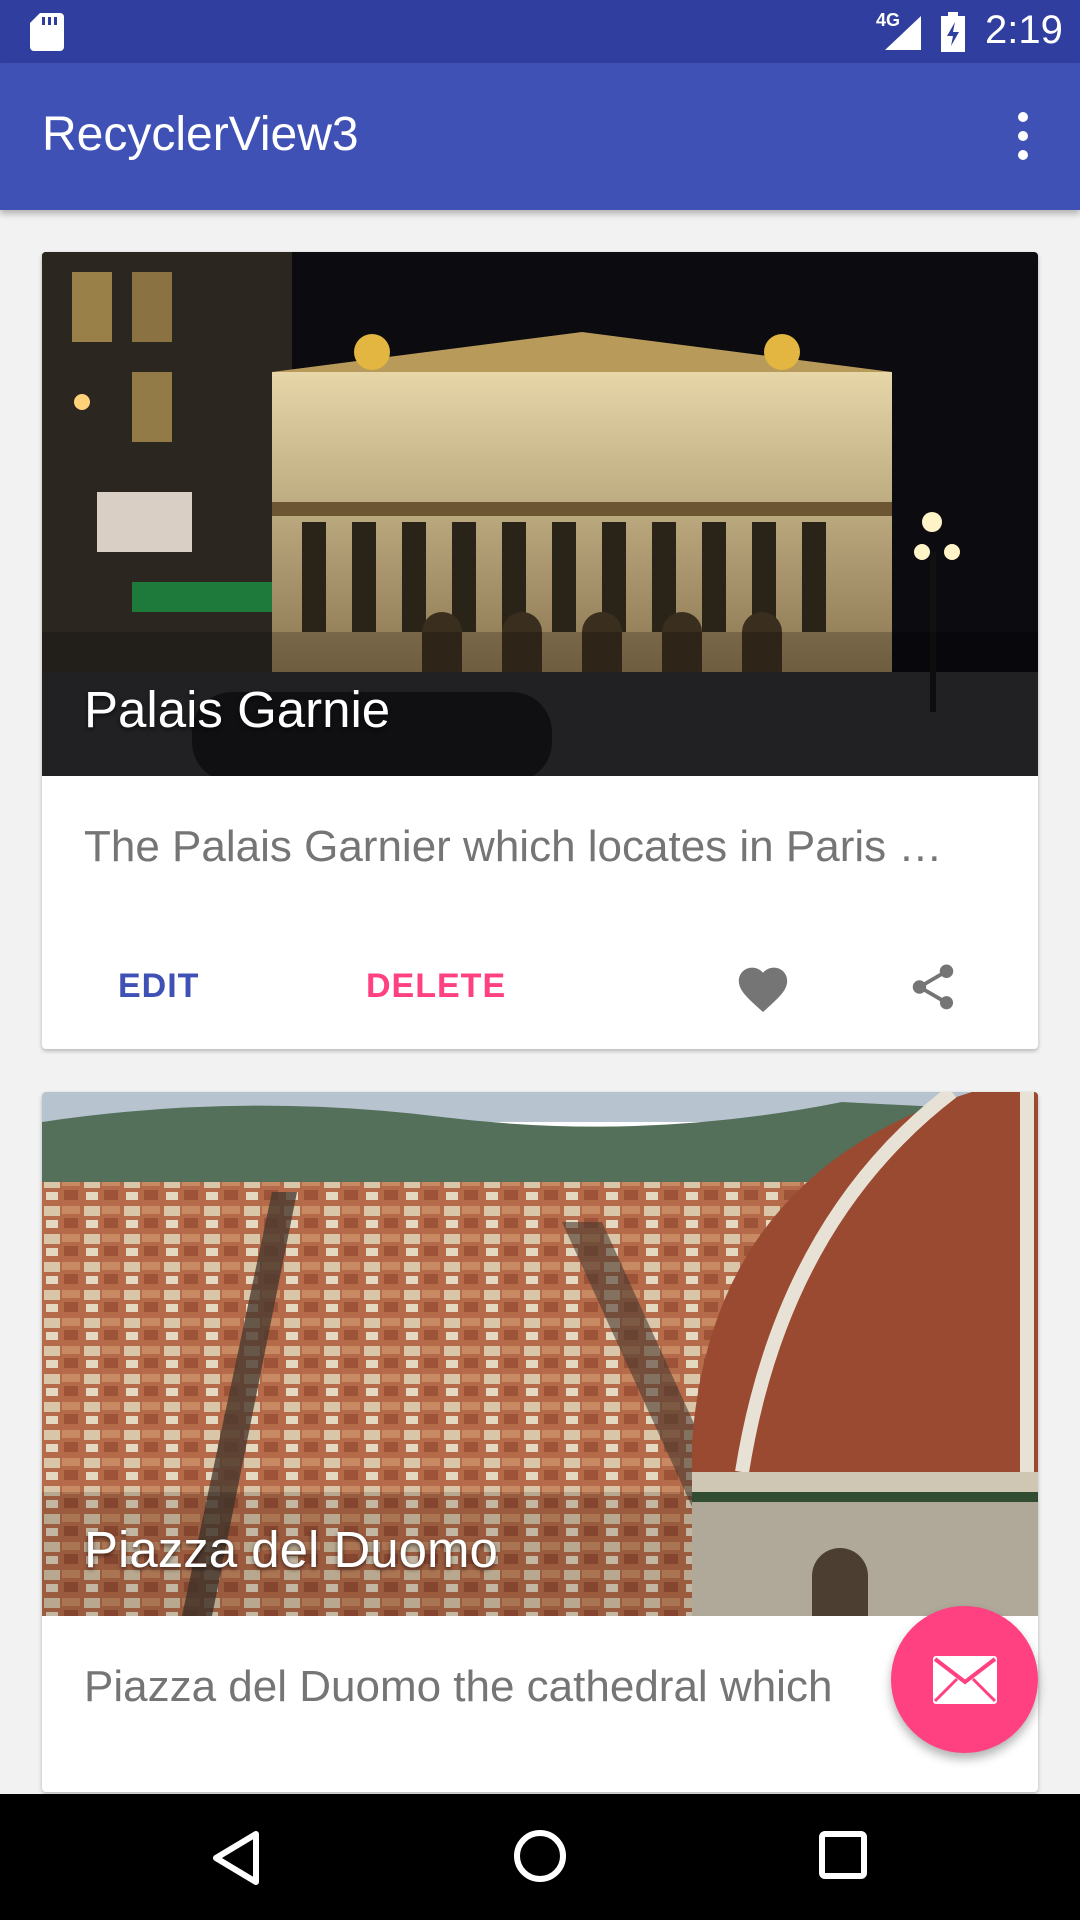  I want to click on email-icon, so click(964, 1679).